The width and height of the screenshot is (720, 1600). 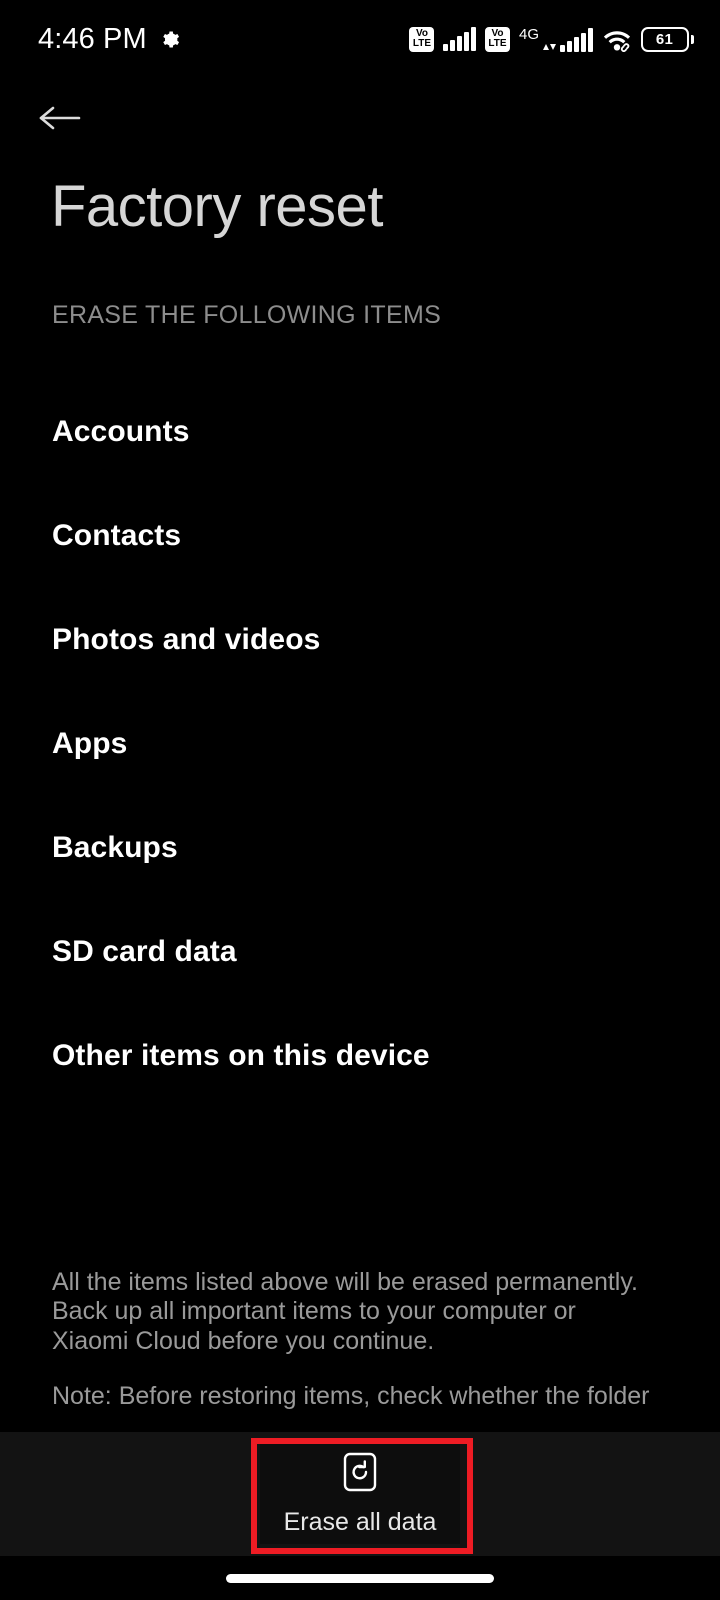 I want to click on erase-all-data-button: Erase all data, so click(x=360, y=1494).